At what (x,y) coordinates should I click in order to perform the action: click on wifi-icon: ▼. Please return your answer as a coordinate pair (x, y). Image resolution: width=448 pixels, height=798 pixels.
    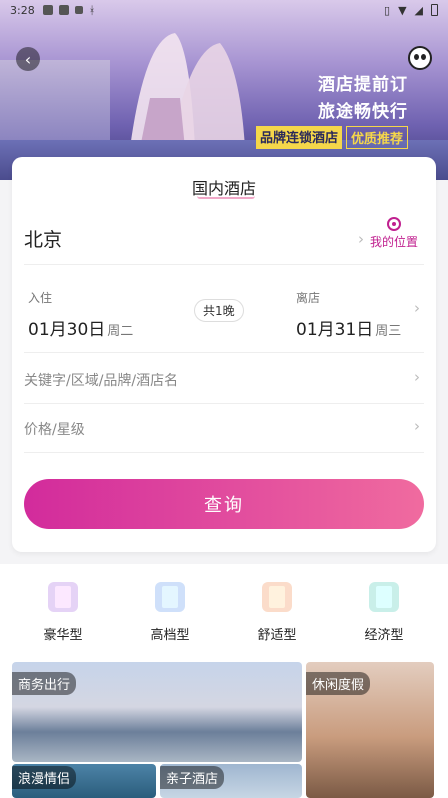
    Looking at the image, I should click on (402, 10).